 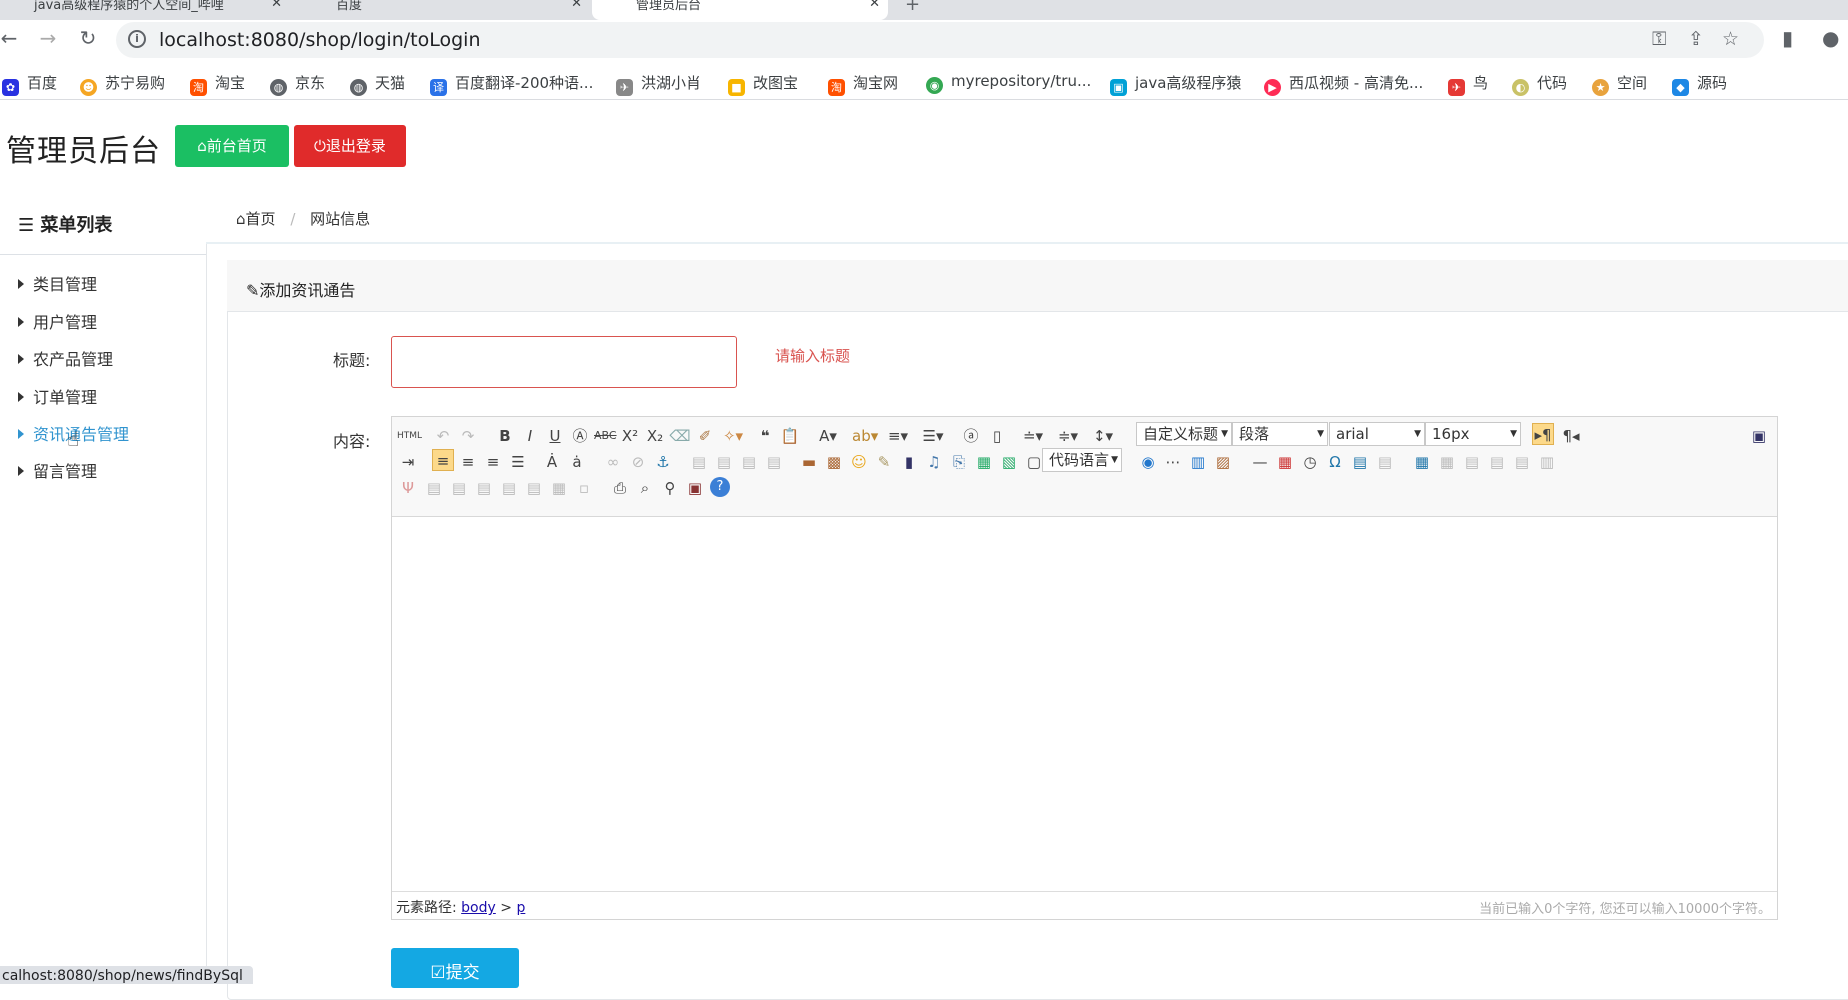 I want to click on bookmark-item: ◍ 京东, so click(x=297, y=84).